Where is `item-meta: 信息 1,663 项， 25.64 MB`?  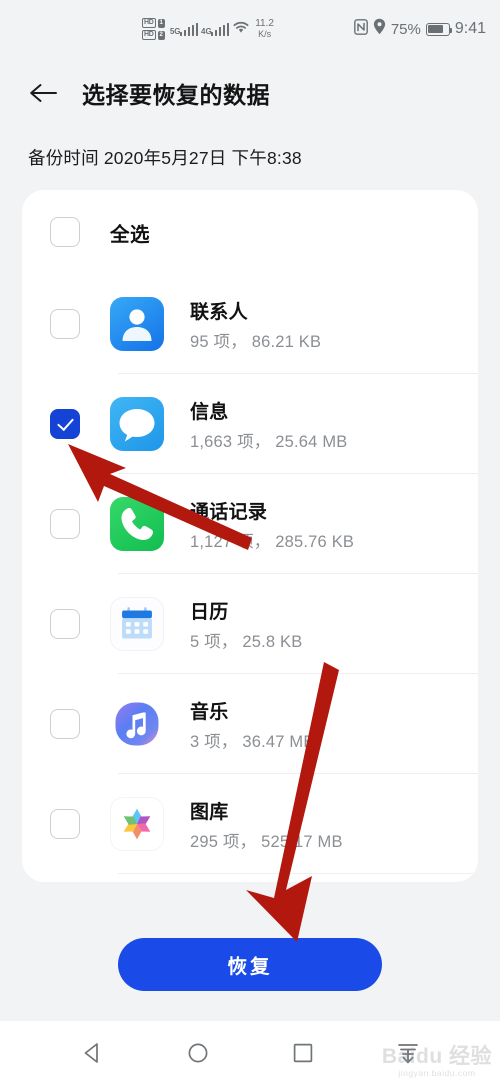
item-meta: 信息 1,663 项， 25.64 MB is located at coordinates (268, 424).